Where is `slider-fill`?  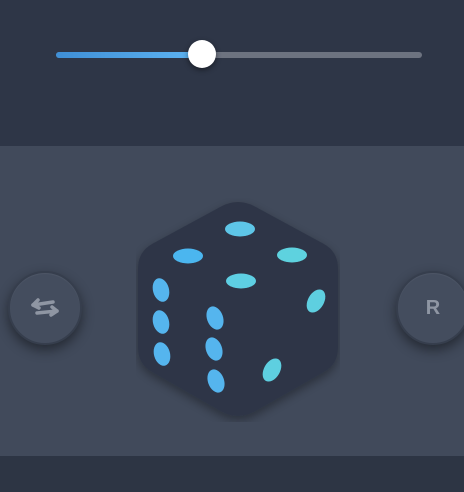 slider-fill is located at coordinates (129, 55).